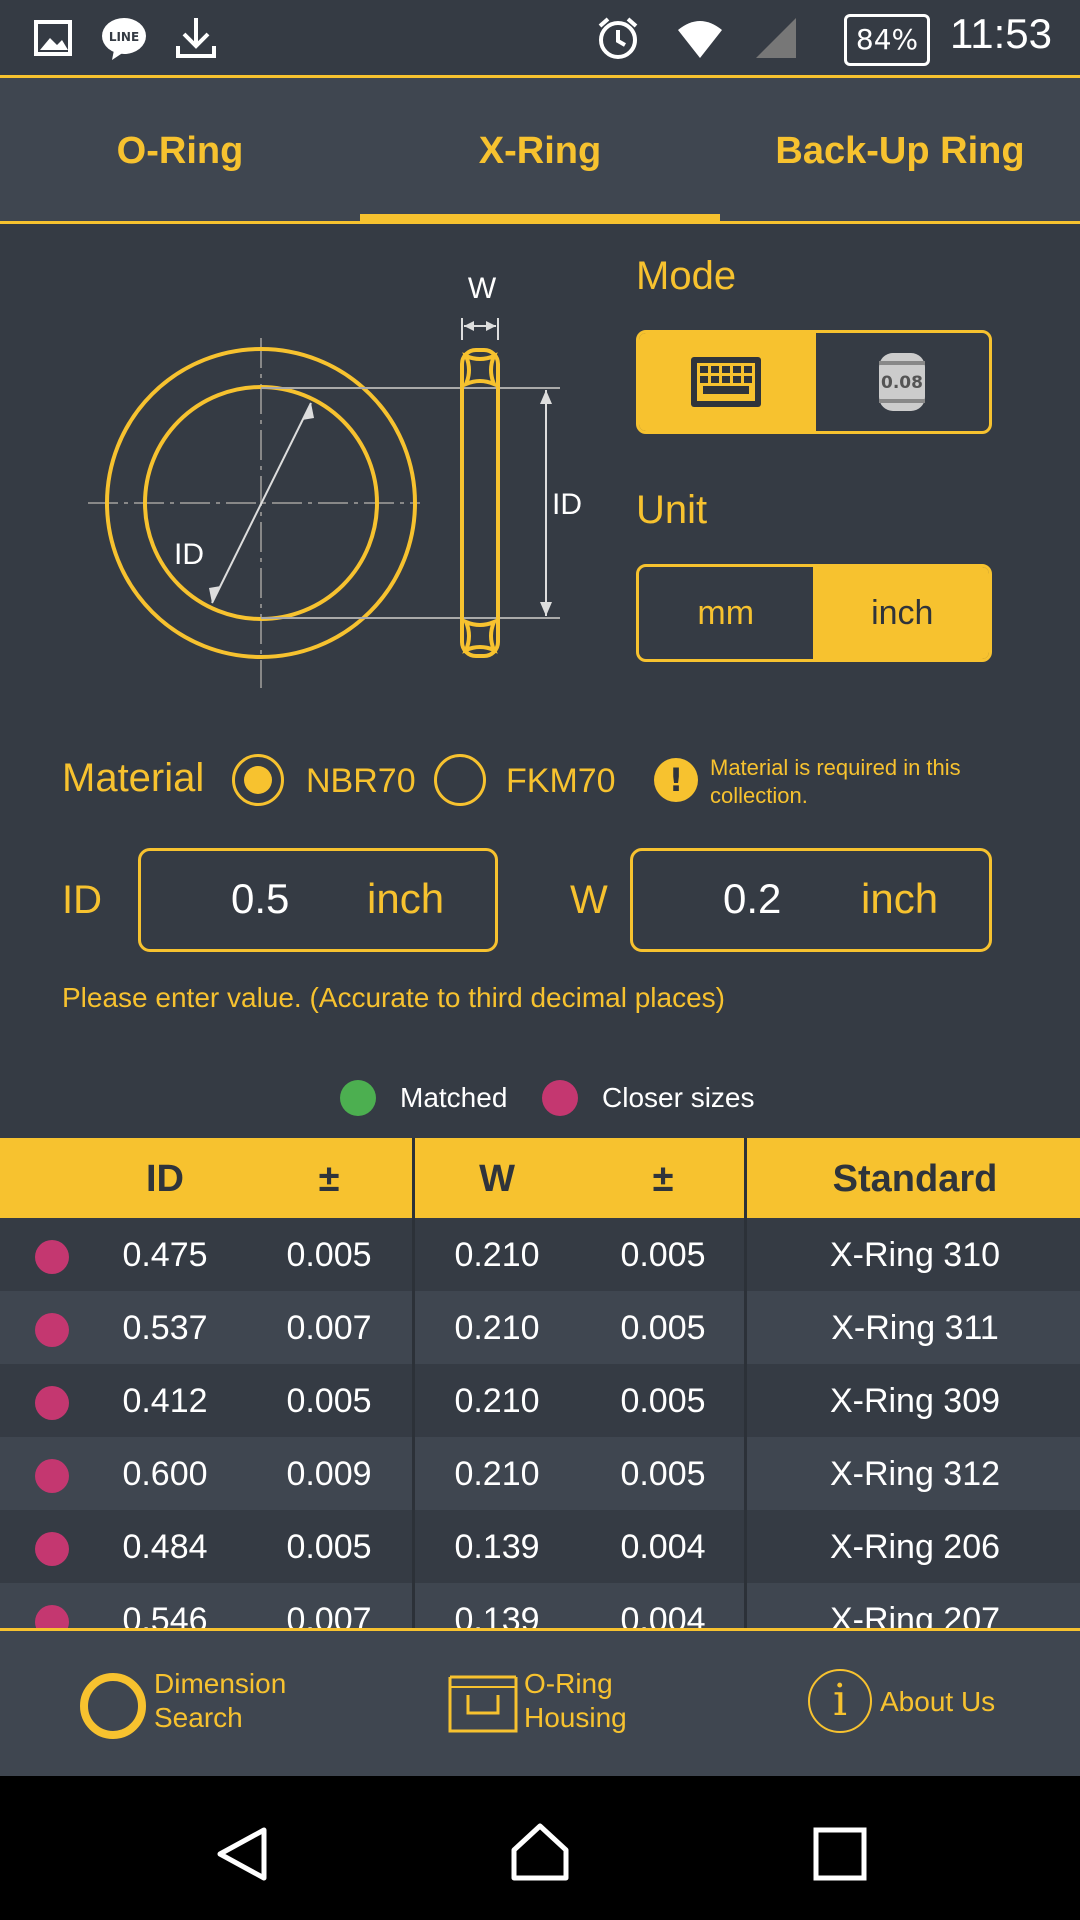 This screenshot has height=1920, width=1080. I want to click on cell-id: 0.600, so click(165, 1474).